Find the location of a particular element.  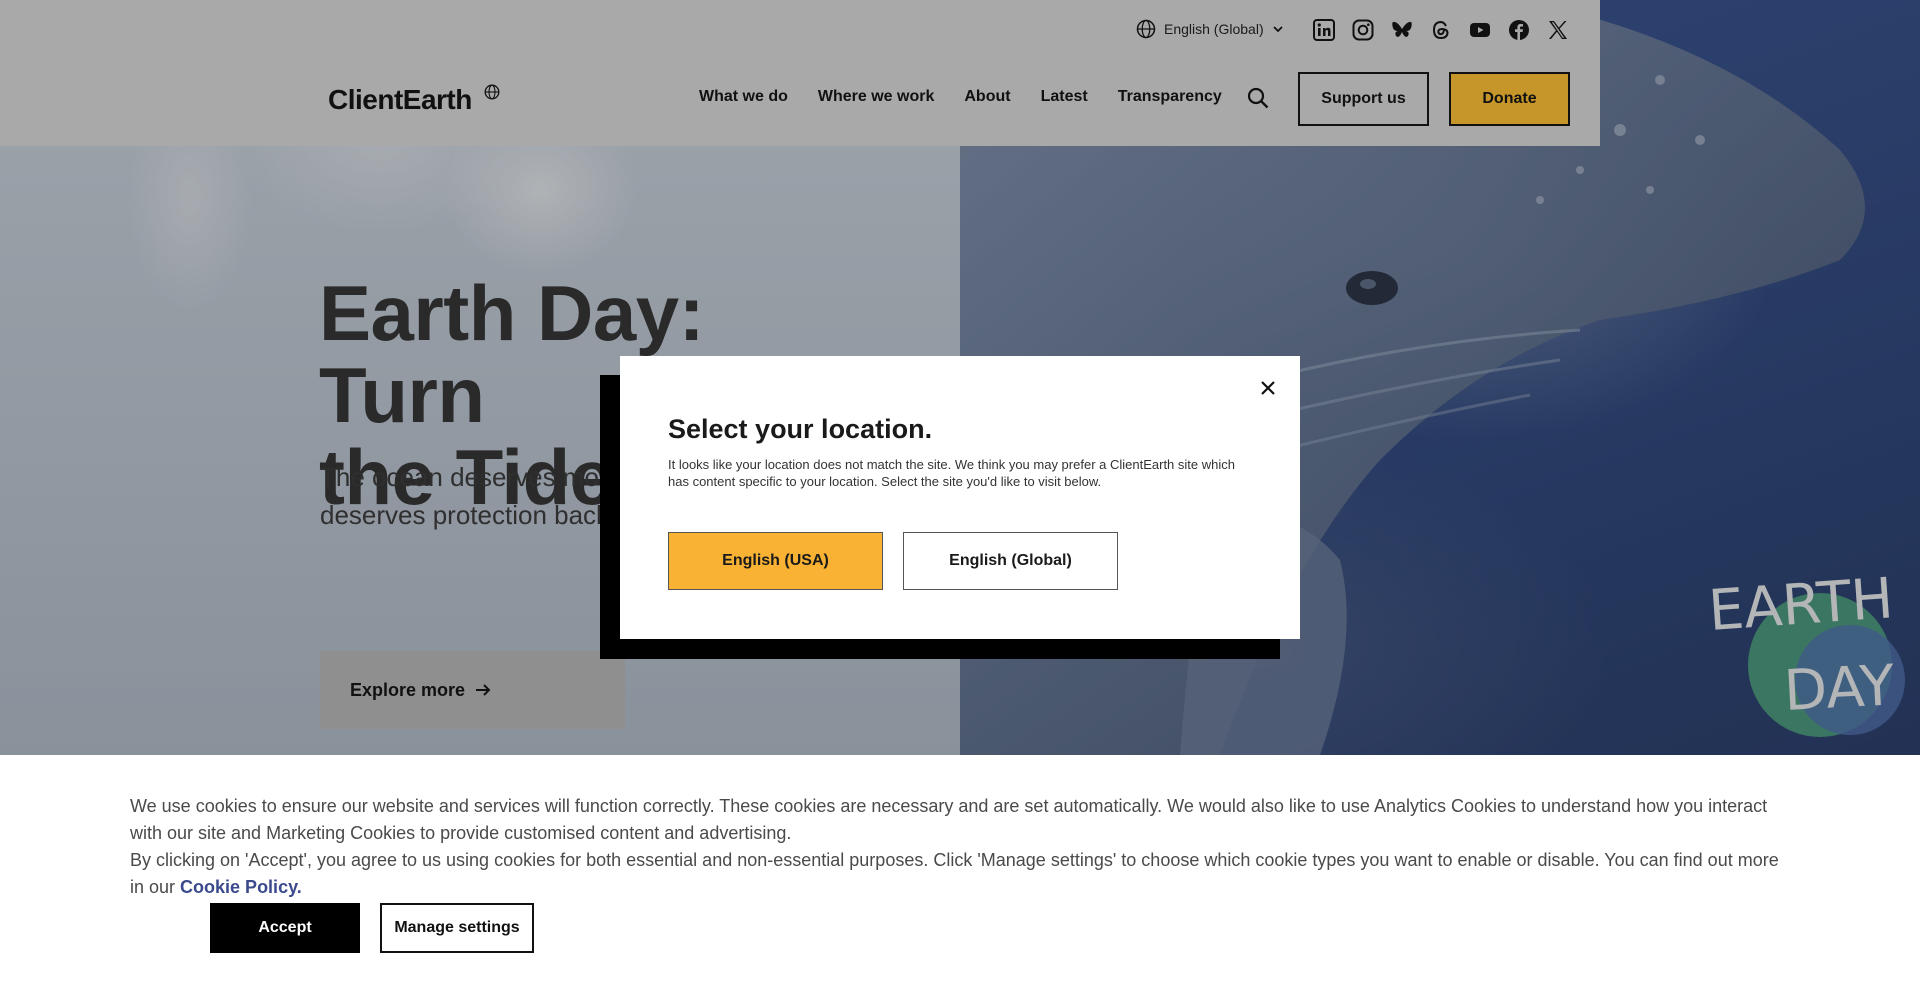

youtube-icon is located at coordinates (1479, 29).